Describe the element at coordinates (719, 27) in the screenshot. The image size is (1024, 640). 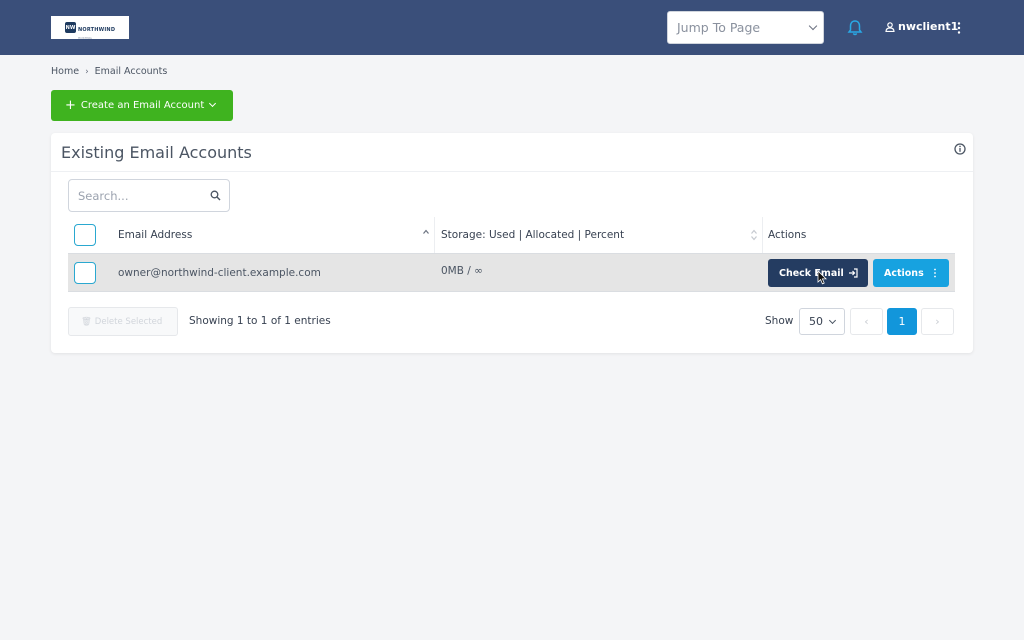
I see `jump-to-page-placeholder: Jump To Page` at that location.